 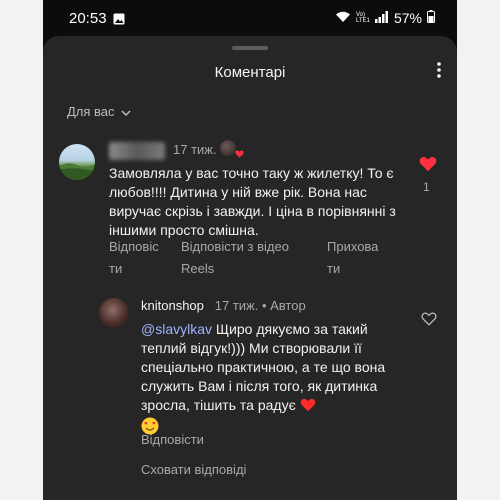 What do you see at coordinates (134, 246) in the screenshot?
I see `reply-label-line1: Відповіс` at bounding box center [134, 246].